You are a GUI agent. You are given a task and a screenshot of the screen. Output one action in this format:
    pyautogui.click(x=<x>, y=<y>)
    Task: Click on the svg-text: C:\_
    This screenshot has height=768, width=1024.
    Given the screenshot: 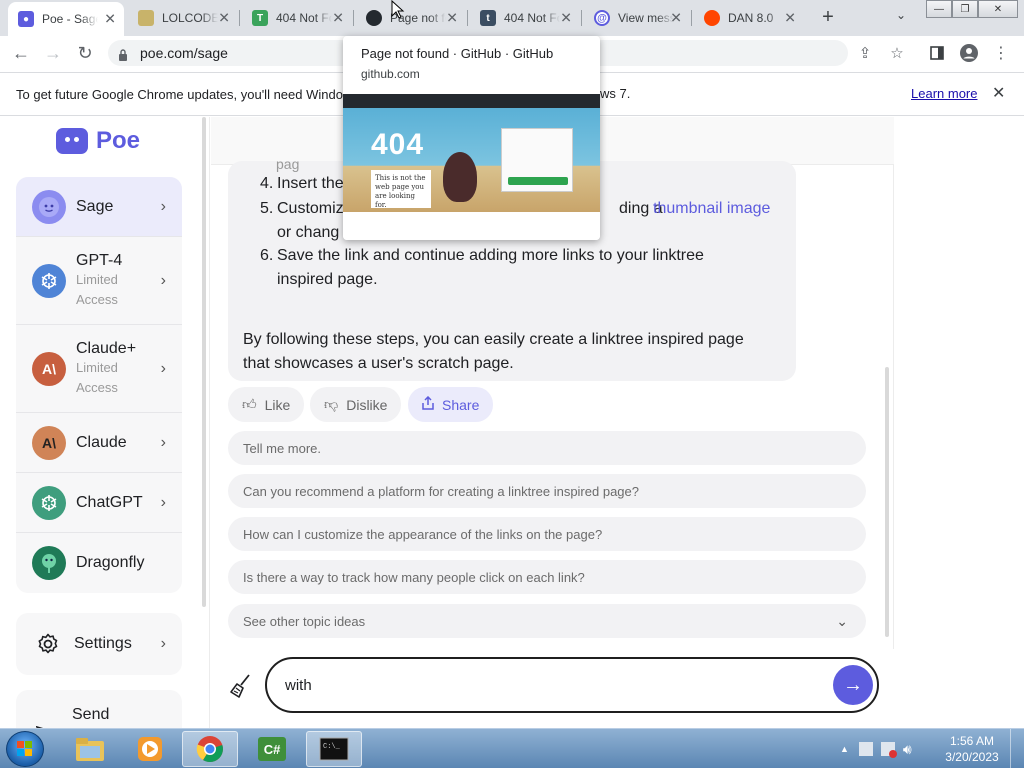 What is the action you would take?
    pyautogui.click(x=332, y=747)
    